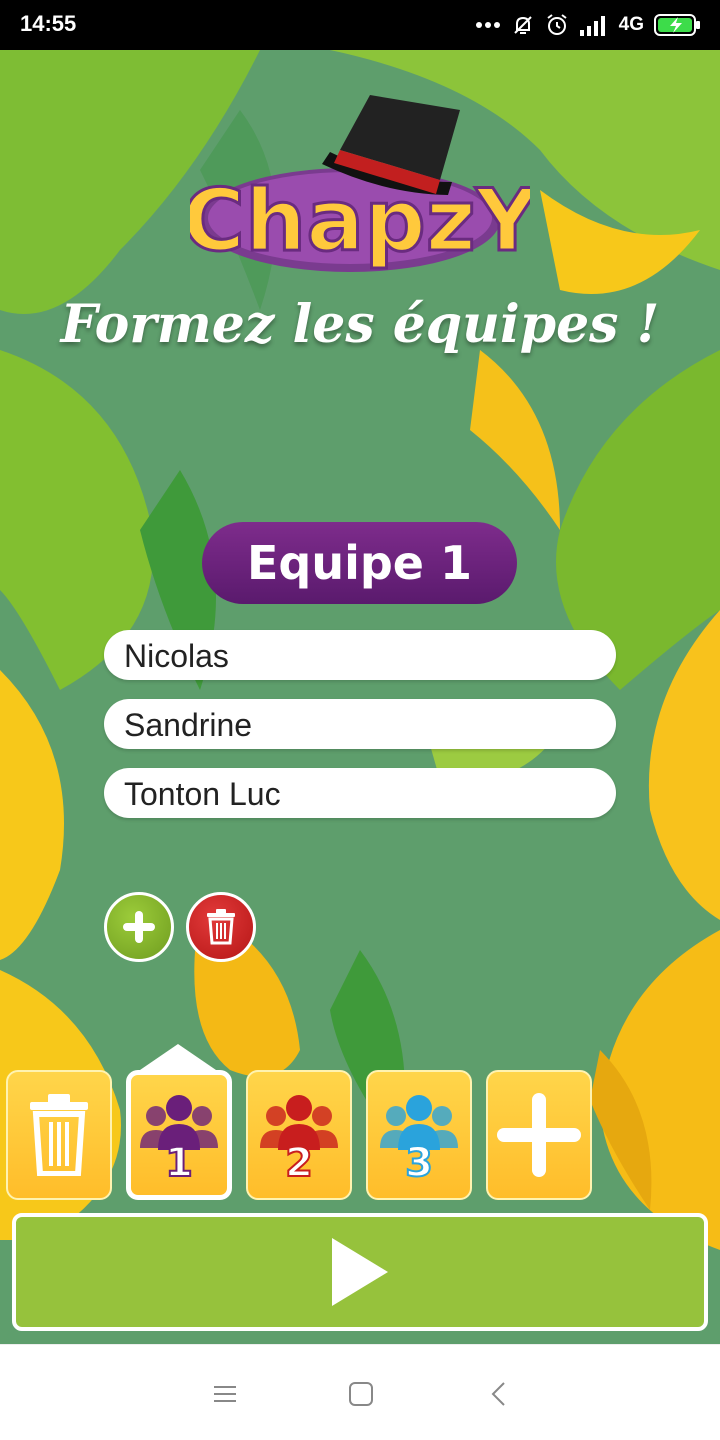  Describe the element at coordinates (499, 1394) in the screenshot. I see `back-icon` at that location.